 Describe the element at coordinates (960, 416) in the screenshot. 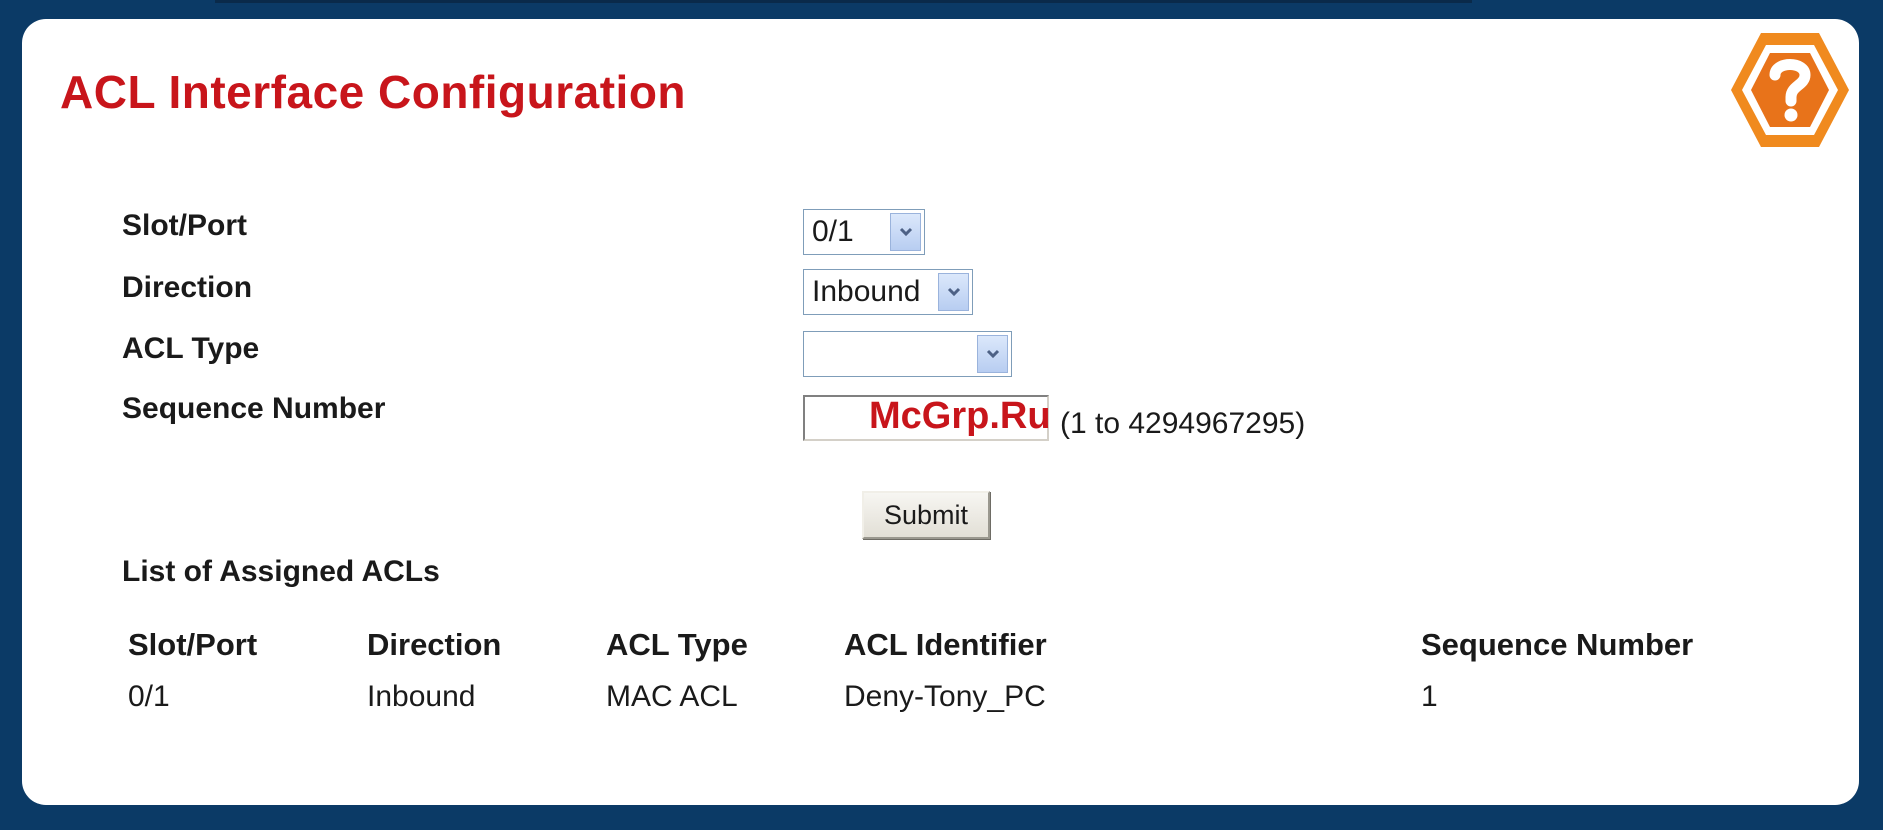

I see `watermark: McGrp.Ru` at that location.